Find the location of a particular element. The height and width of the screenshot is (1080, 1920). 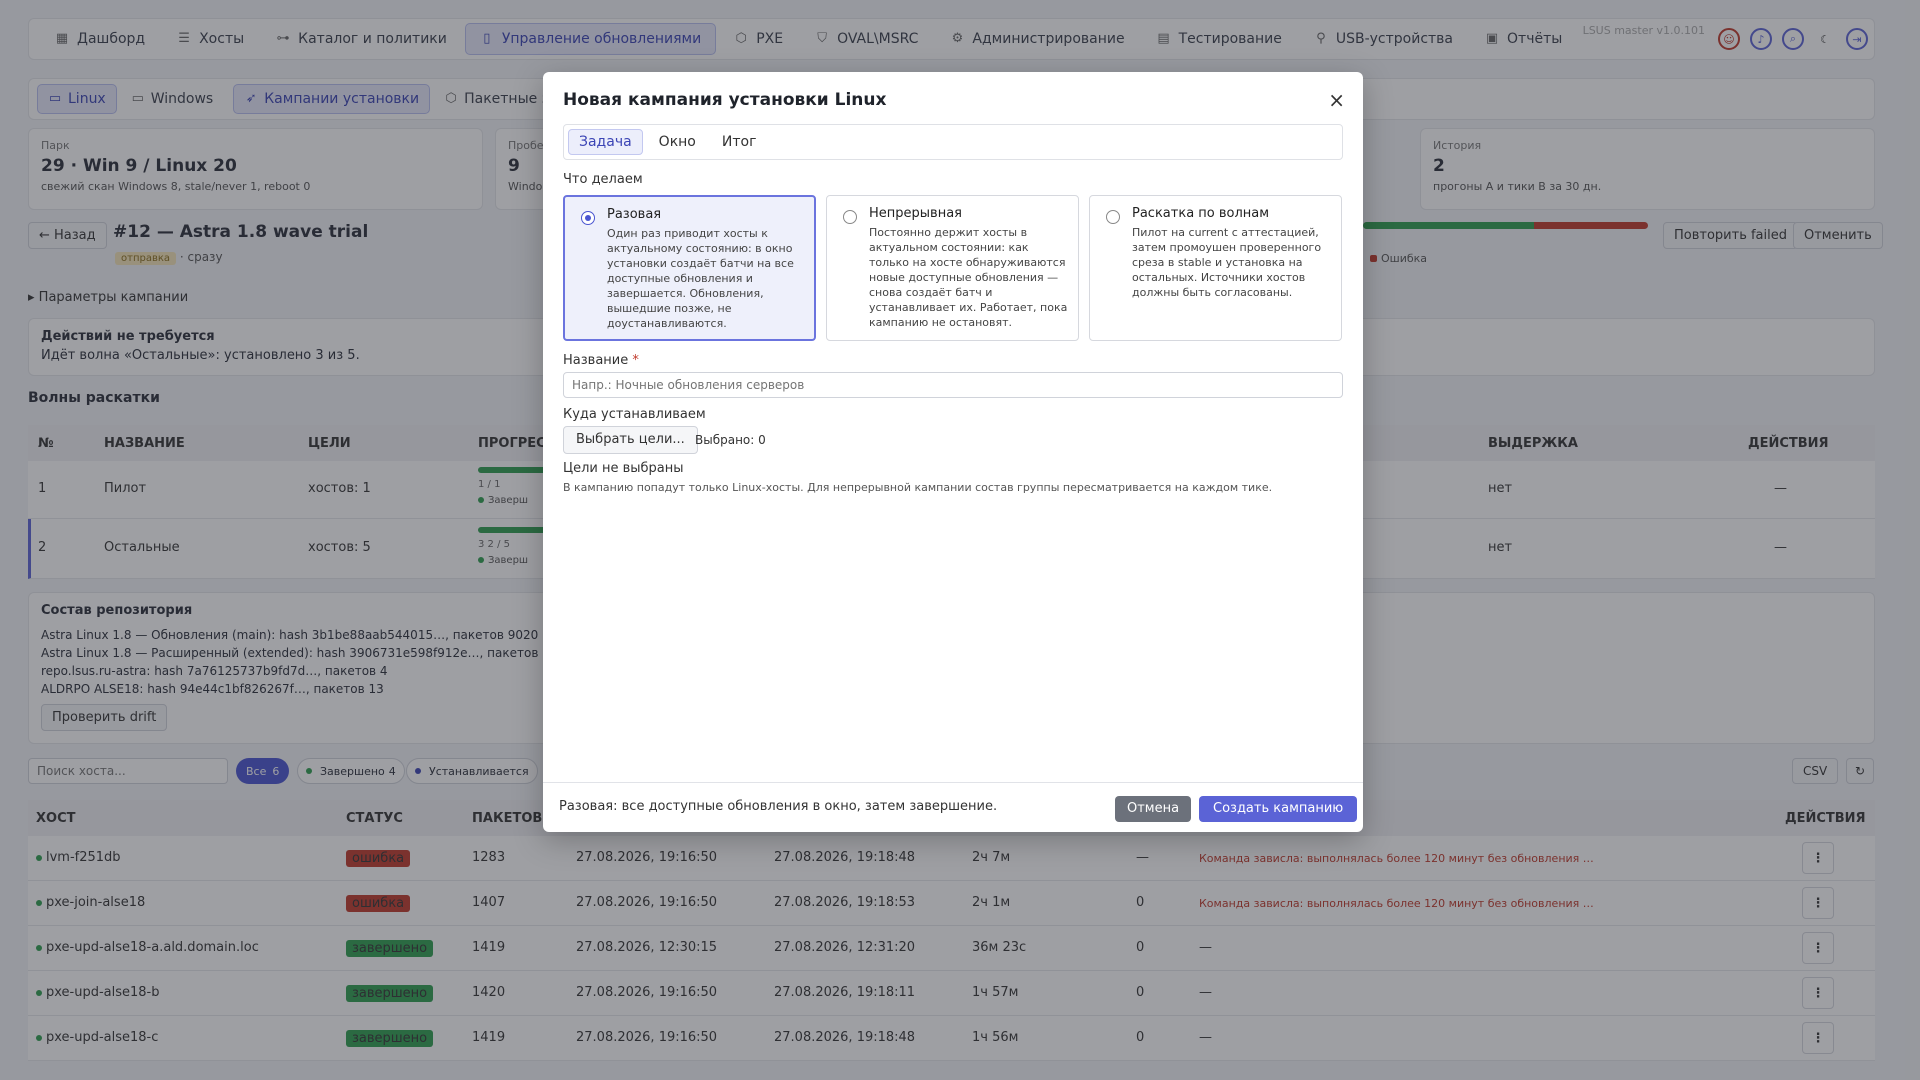

selected-count: Выбрано: 0 is located at coordinates (730, 440).